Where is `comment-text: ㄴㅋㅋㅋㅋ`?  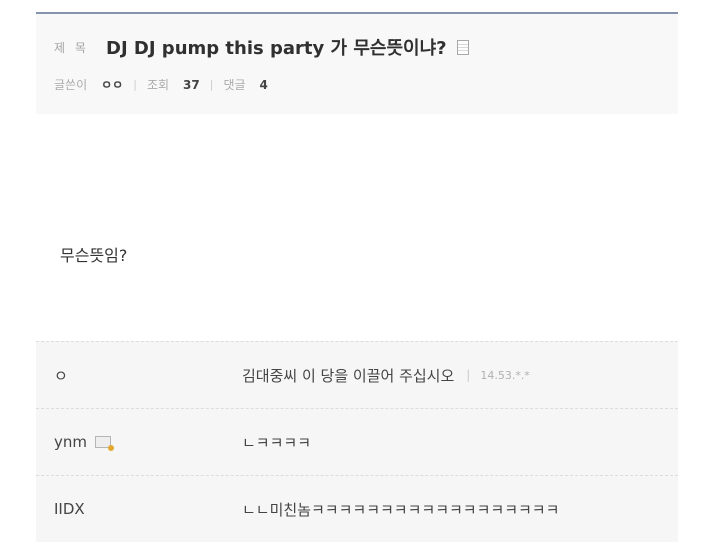 comment-text: ㄴㅋㅋㅋㅋ is located at coordinates (277, 442).